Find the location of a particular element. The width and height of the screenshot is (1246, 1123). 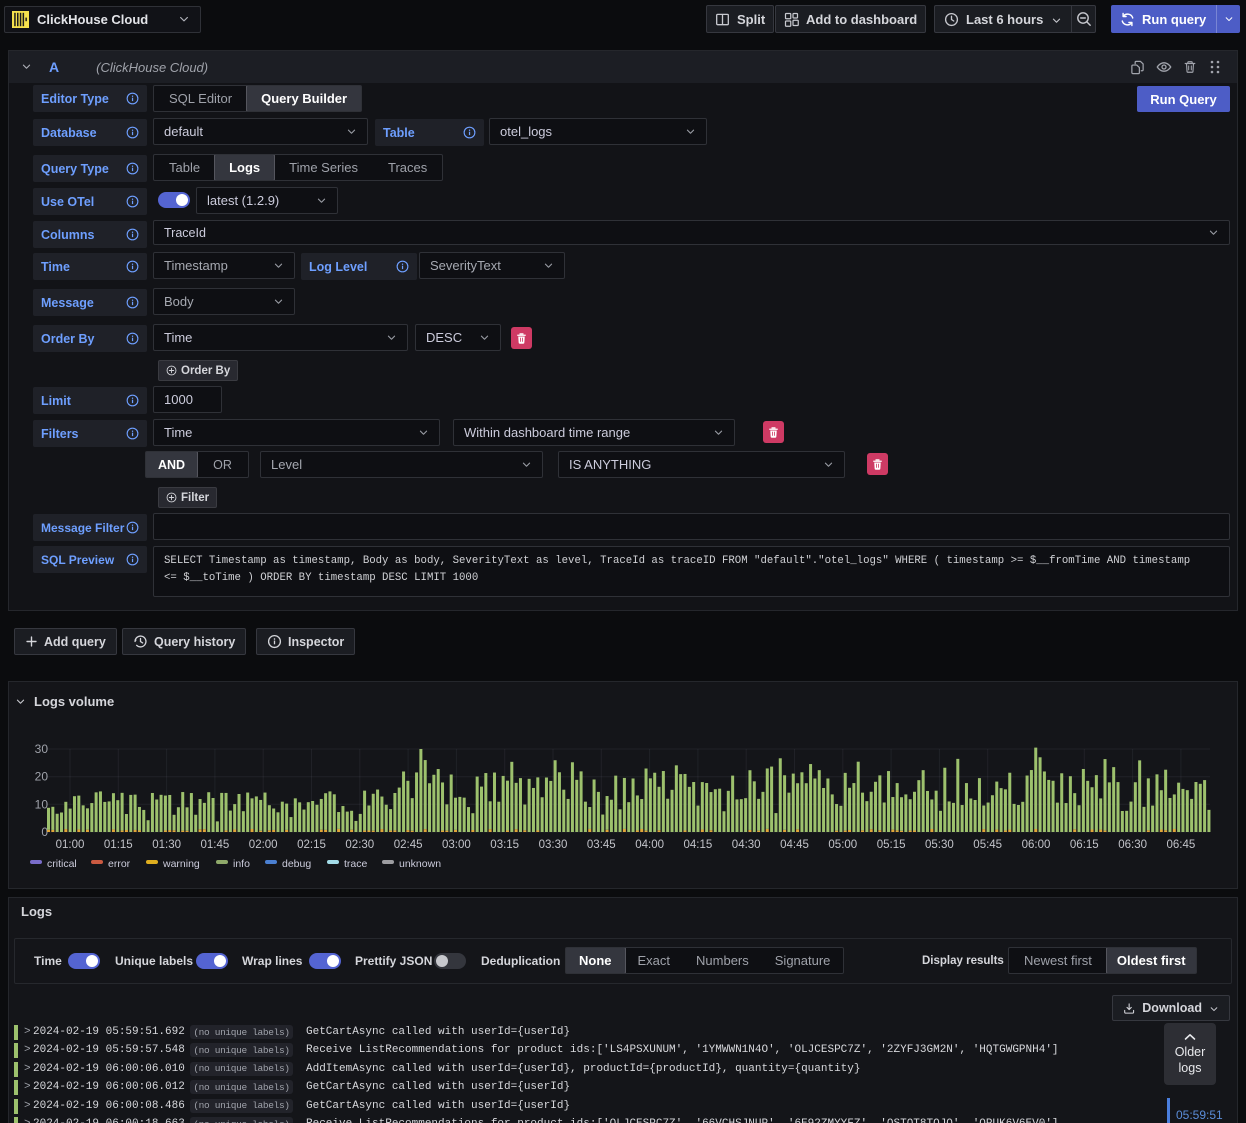

svg-text: 01:00 is located at coordinates (70, 845).